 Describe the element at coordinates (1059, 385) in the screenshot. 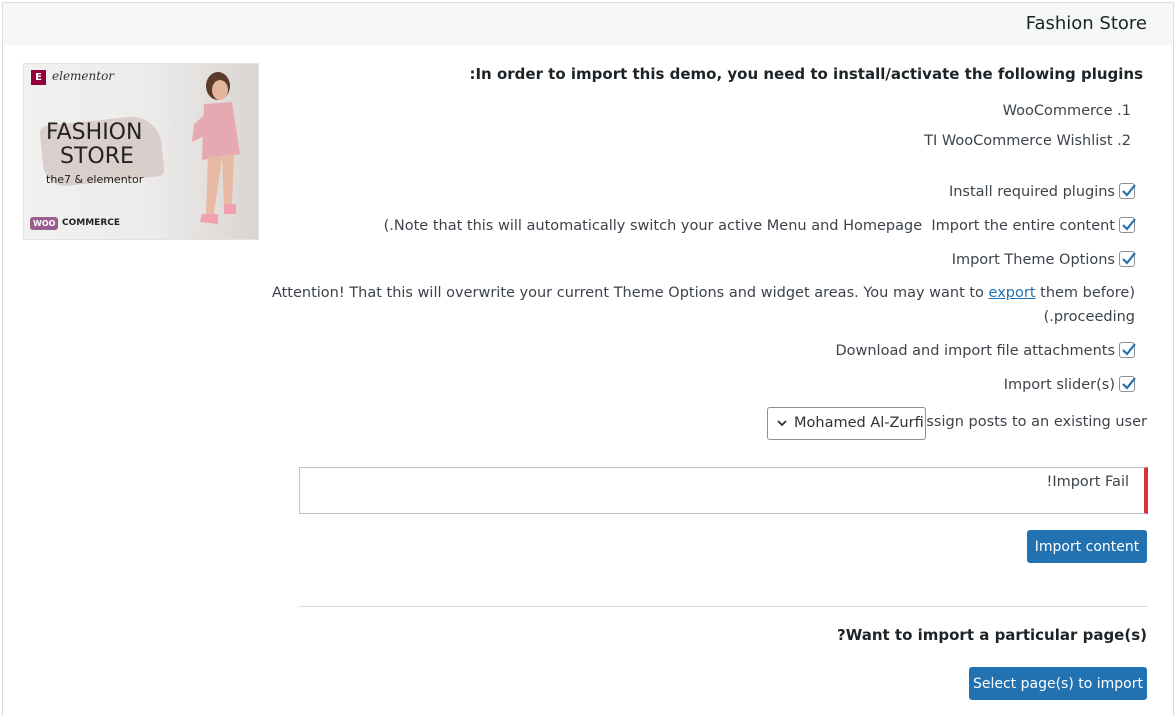

I see `sliders-label: Import slider(s)` at that location.